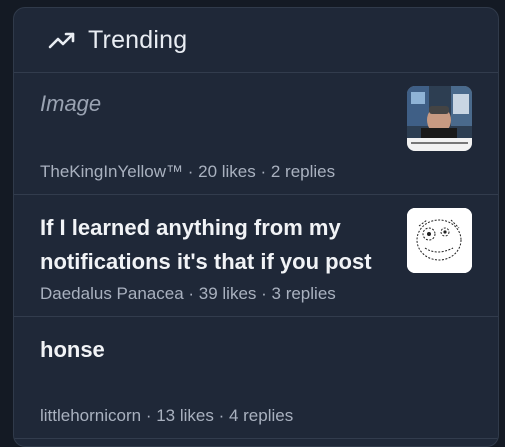 This screenshot has width=505, height=447. Describe the element at coordinates (215, 350) in the screenshot. I see `post-title: honse` at that location.